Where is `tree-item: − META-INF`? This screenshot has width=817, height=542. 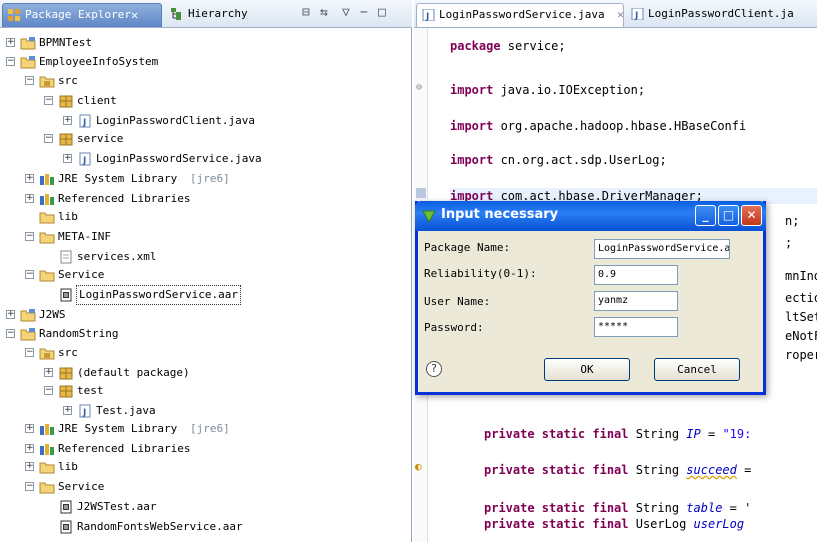 tree-item: − META-INF is located at coordinates (205, 237).